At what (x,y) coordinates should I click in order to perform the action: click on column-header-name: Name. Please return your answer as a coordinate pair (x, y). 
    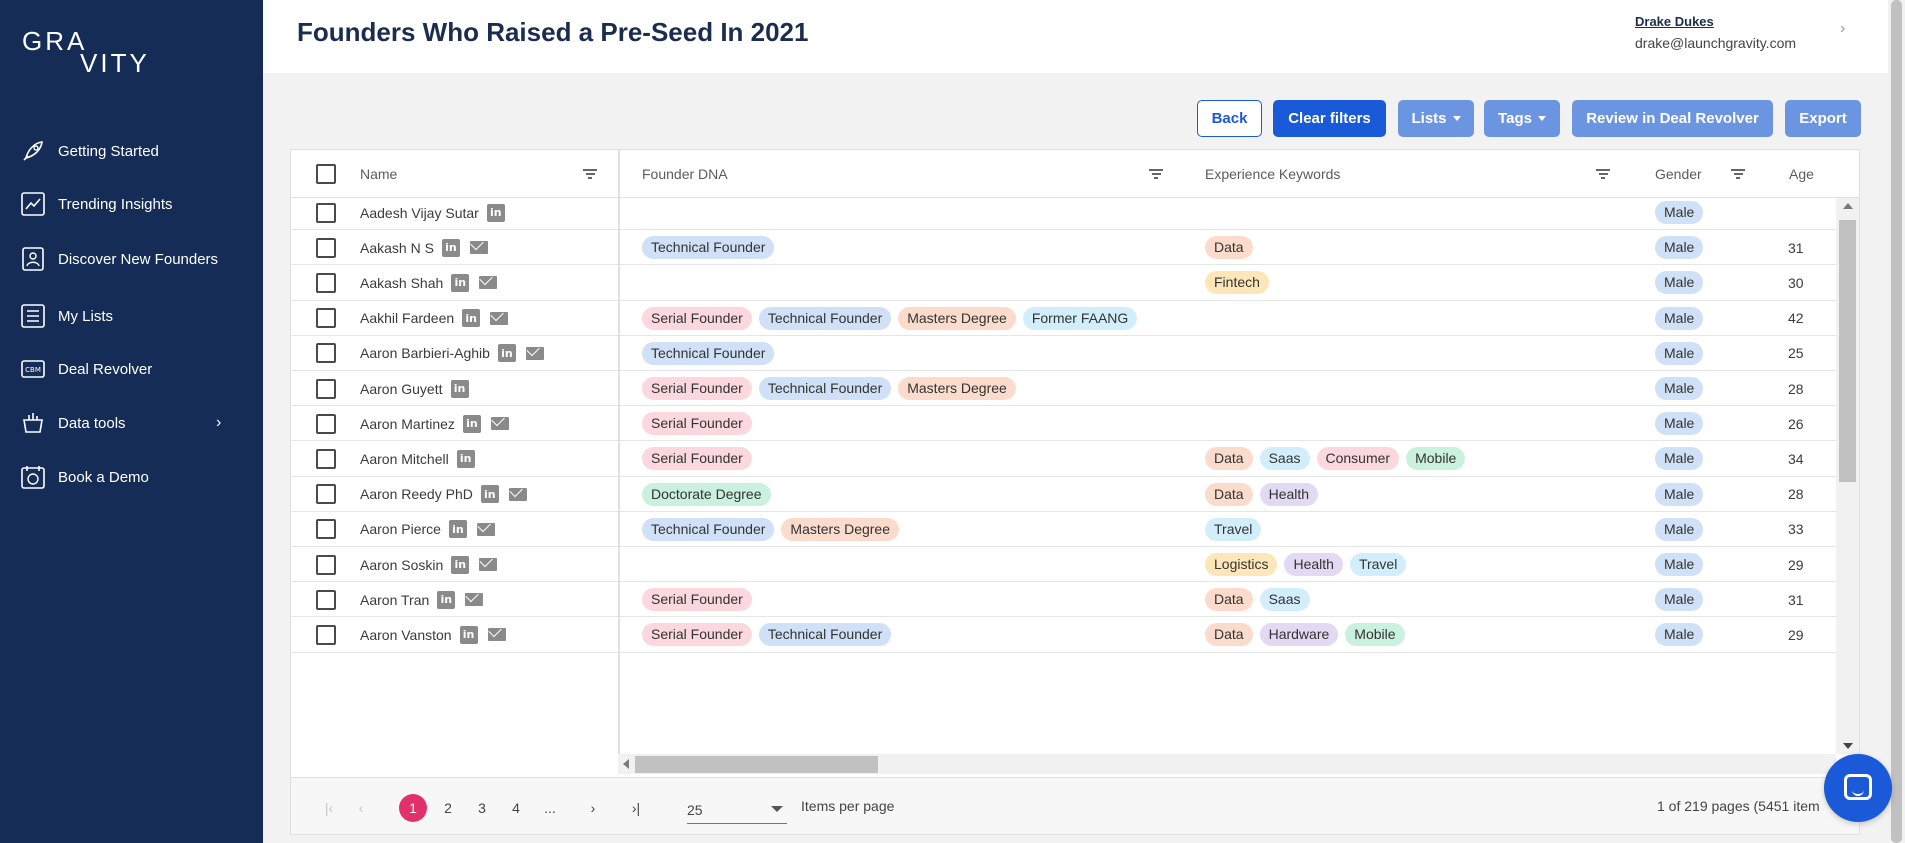
    Looking at the image, I should click on (378, 174).